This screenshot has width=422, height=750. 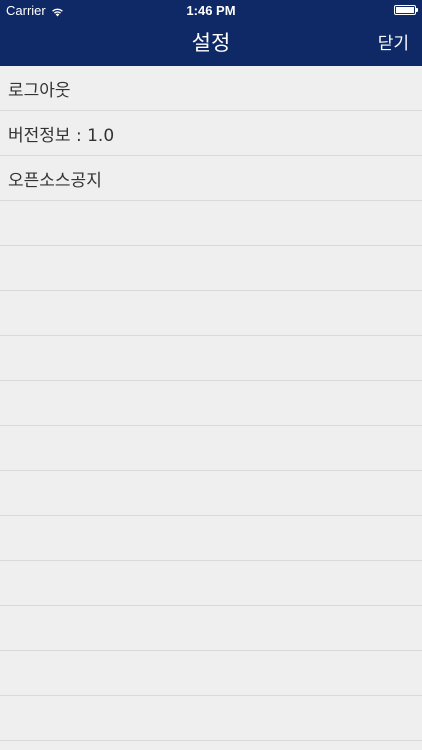 I want to click on status-time: 1:46 PM, so click(x=211, y=10).